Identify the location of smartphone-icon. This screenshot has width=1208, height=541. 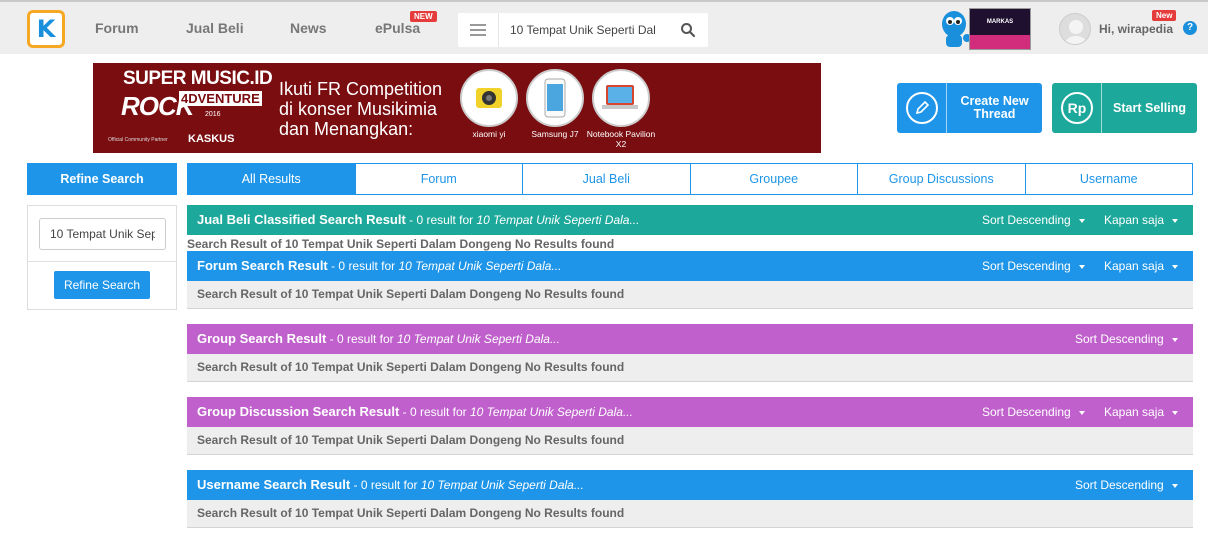
(555, 98).